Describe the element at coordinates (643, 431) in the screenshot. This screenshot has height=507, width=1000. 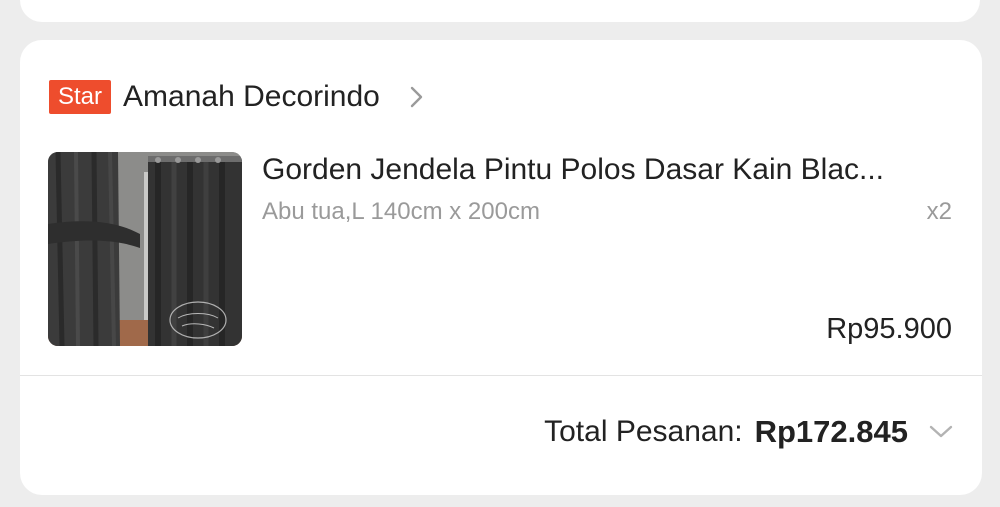
I see `total-label: Total Pesanan:` at that location.